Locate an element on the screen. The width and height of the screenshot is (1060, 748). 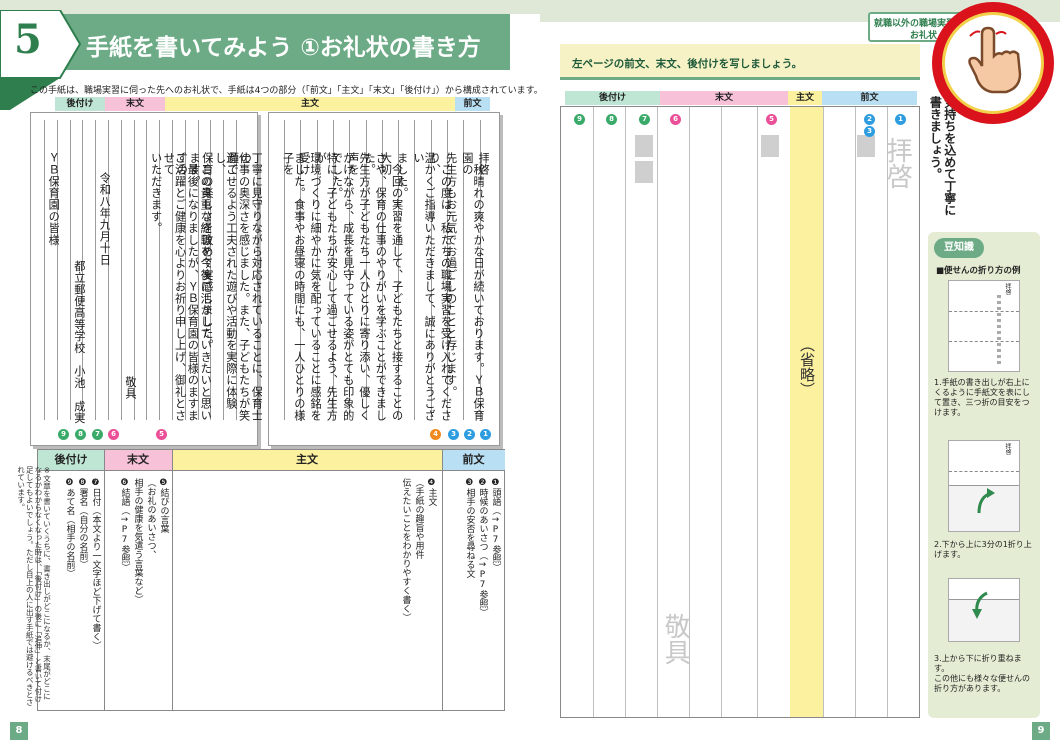
grid-marker-7: 7 is located at coordinates (644, 119).